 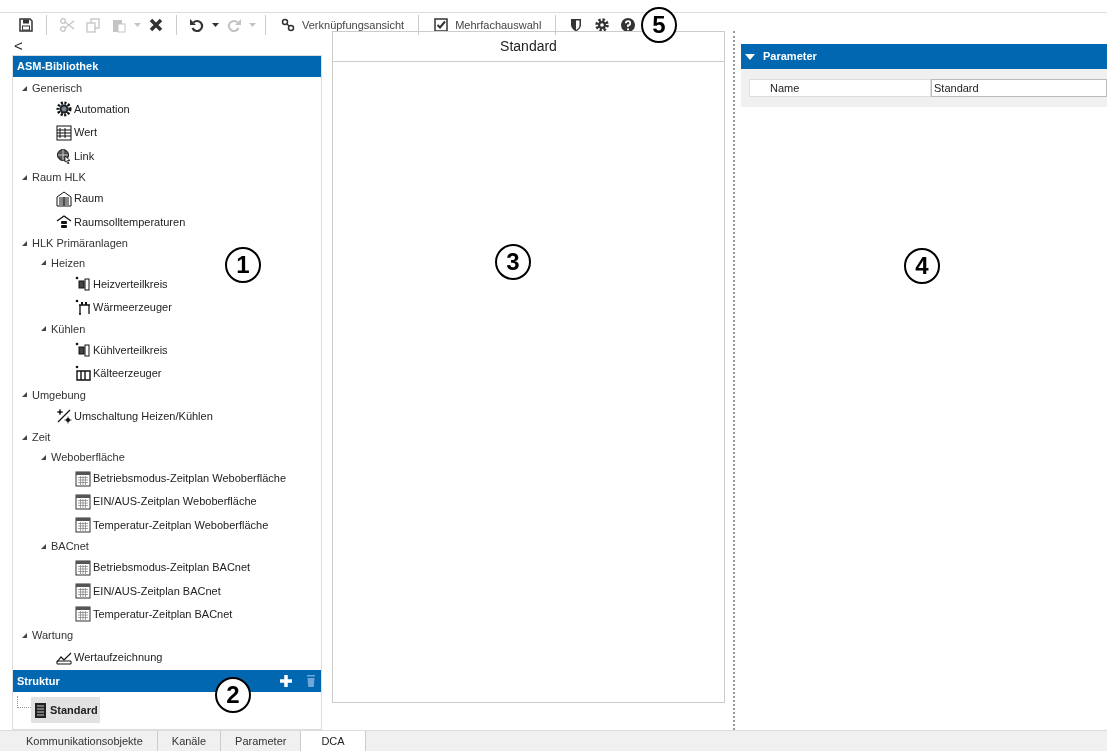 I want to click on panel-header: Struktur, so click(x=39, y=681).